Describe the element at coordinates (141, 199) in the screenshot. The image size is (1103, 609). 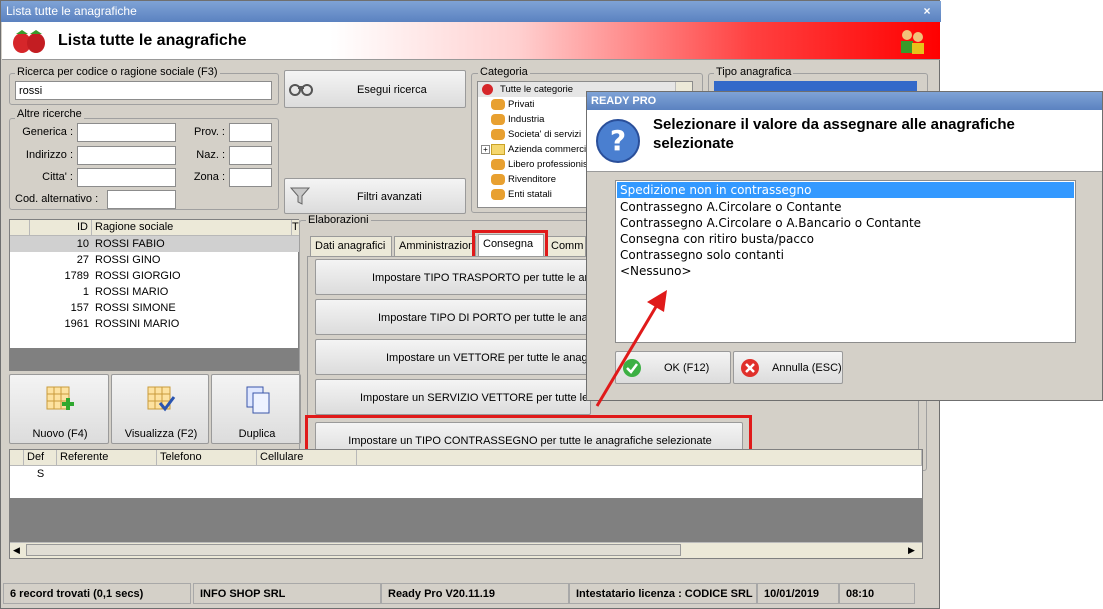
I see `cod-alt-input` at that location.